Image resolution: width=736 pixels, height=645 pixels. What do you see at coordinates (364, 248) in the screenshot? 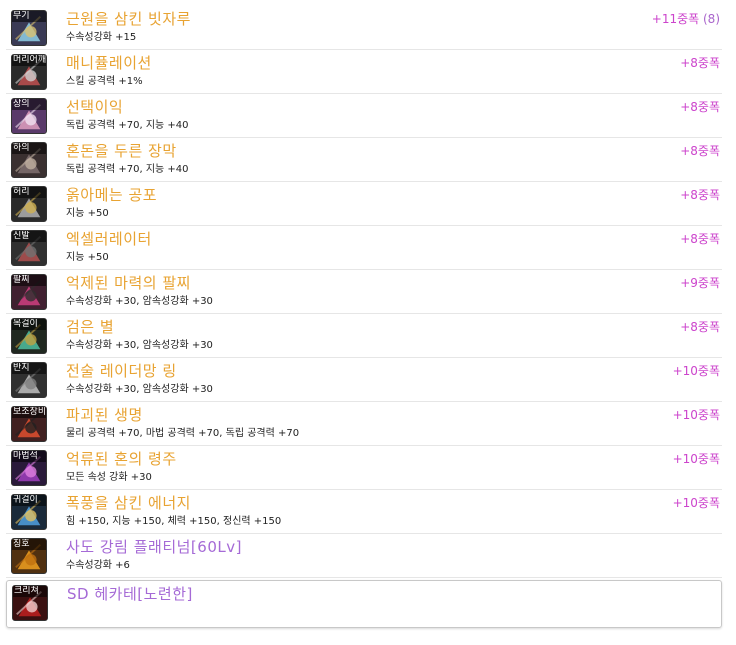
I see `equipment-row: 신발 엑셀러레이터지능 +50 +8중폭` at bounding box center [364, 248].